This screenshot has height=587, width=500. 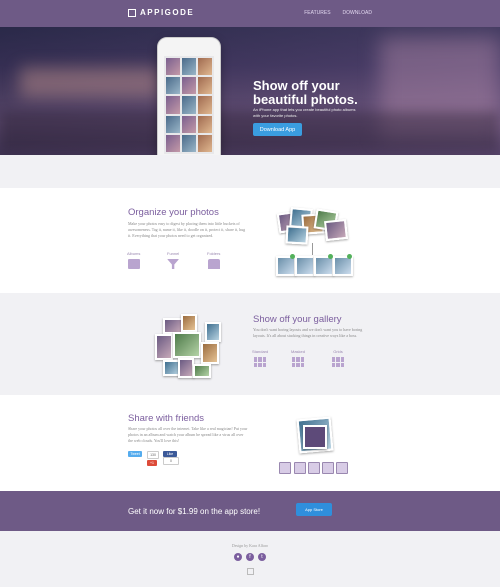 I want to click on nav-links: FEATURES DOWNLOAD, so click(x=338, y=13).